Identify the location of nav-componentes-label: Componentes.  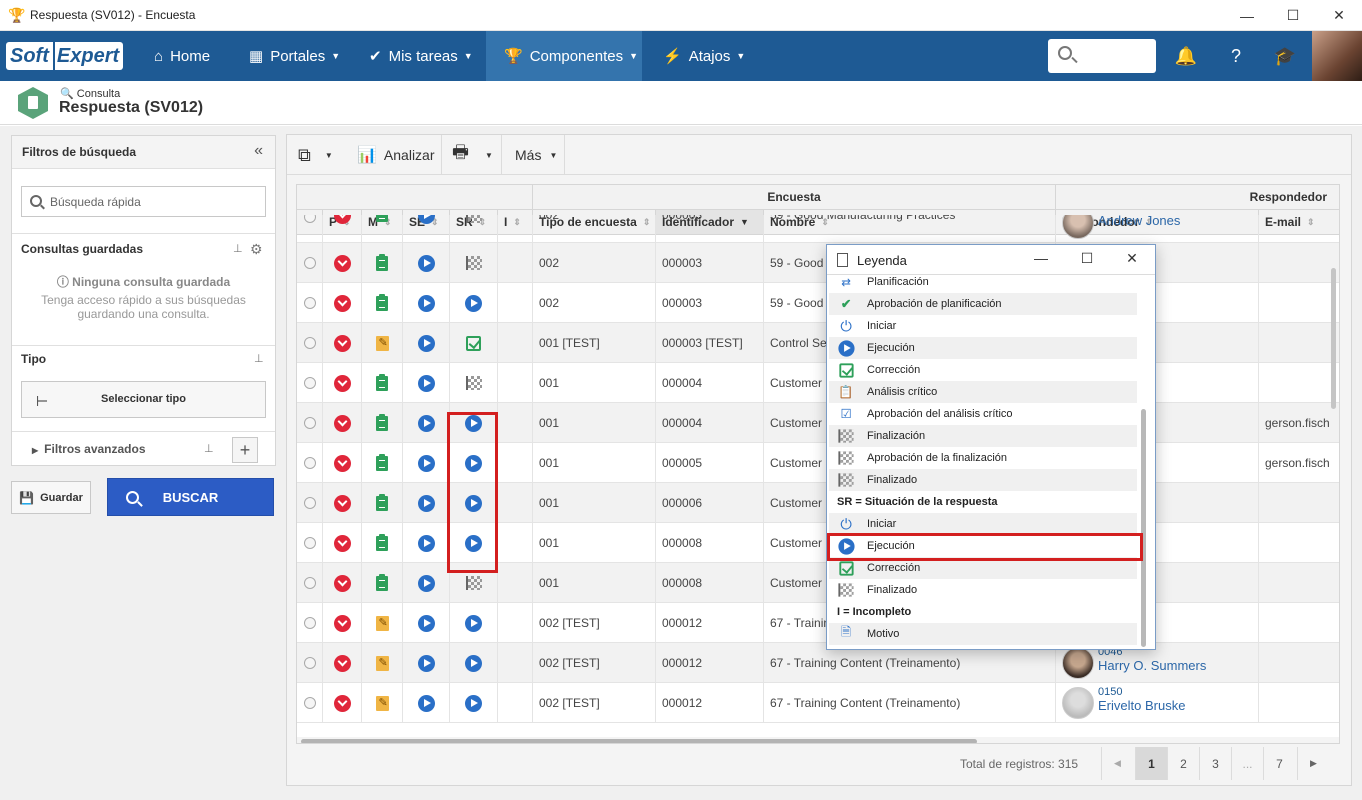
(576, 56).